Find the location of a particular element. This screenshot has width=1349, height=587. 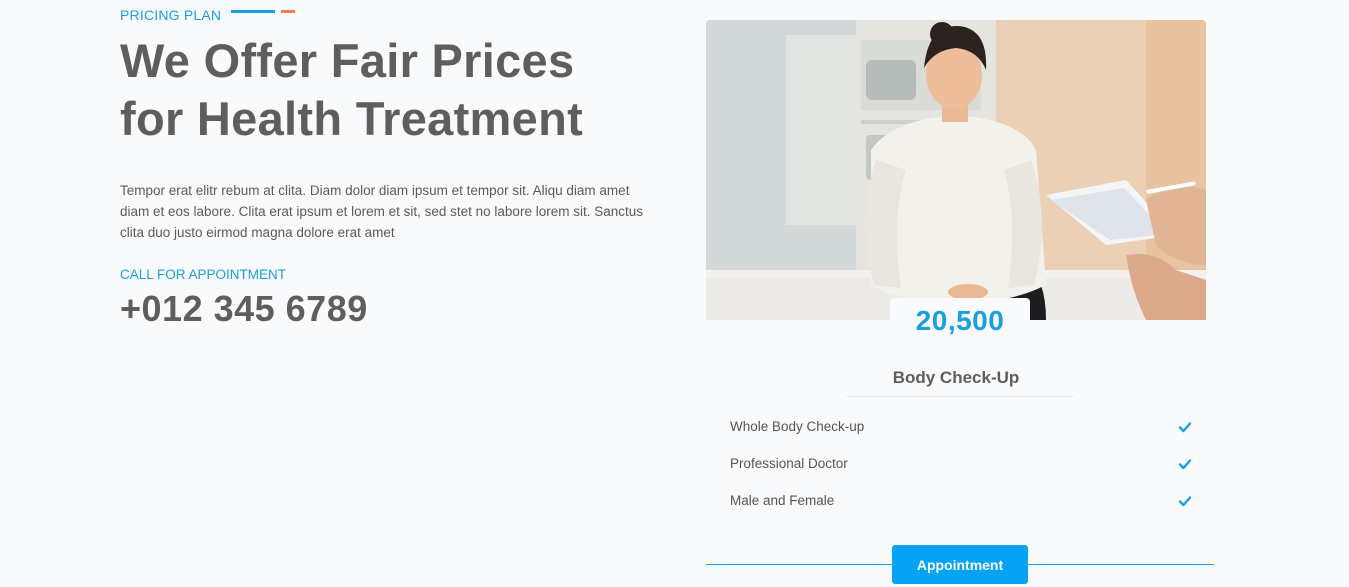

appointment-button: Appointment is located at coordinates (960, 564).